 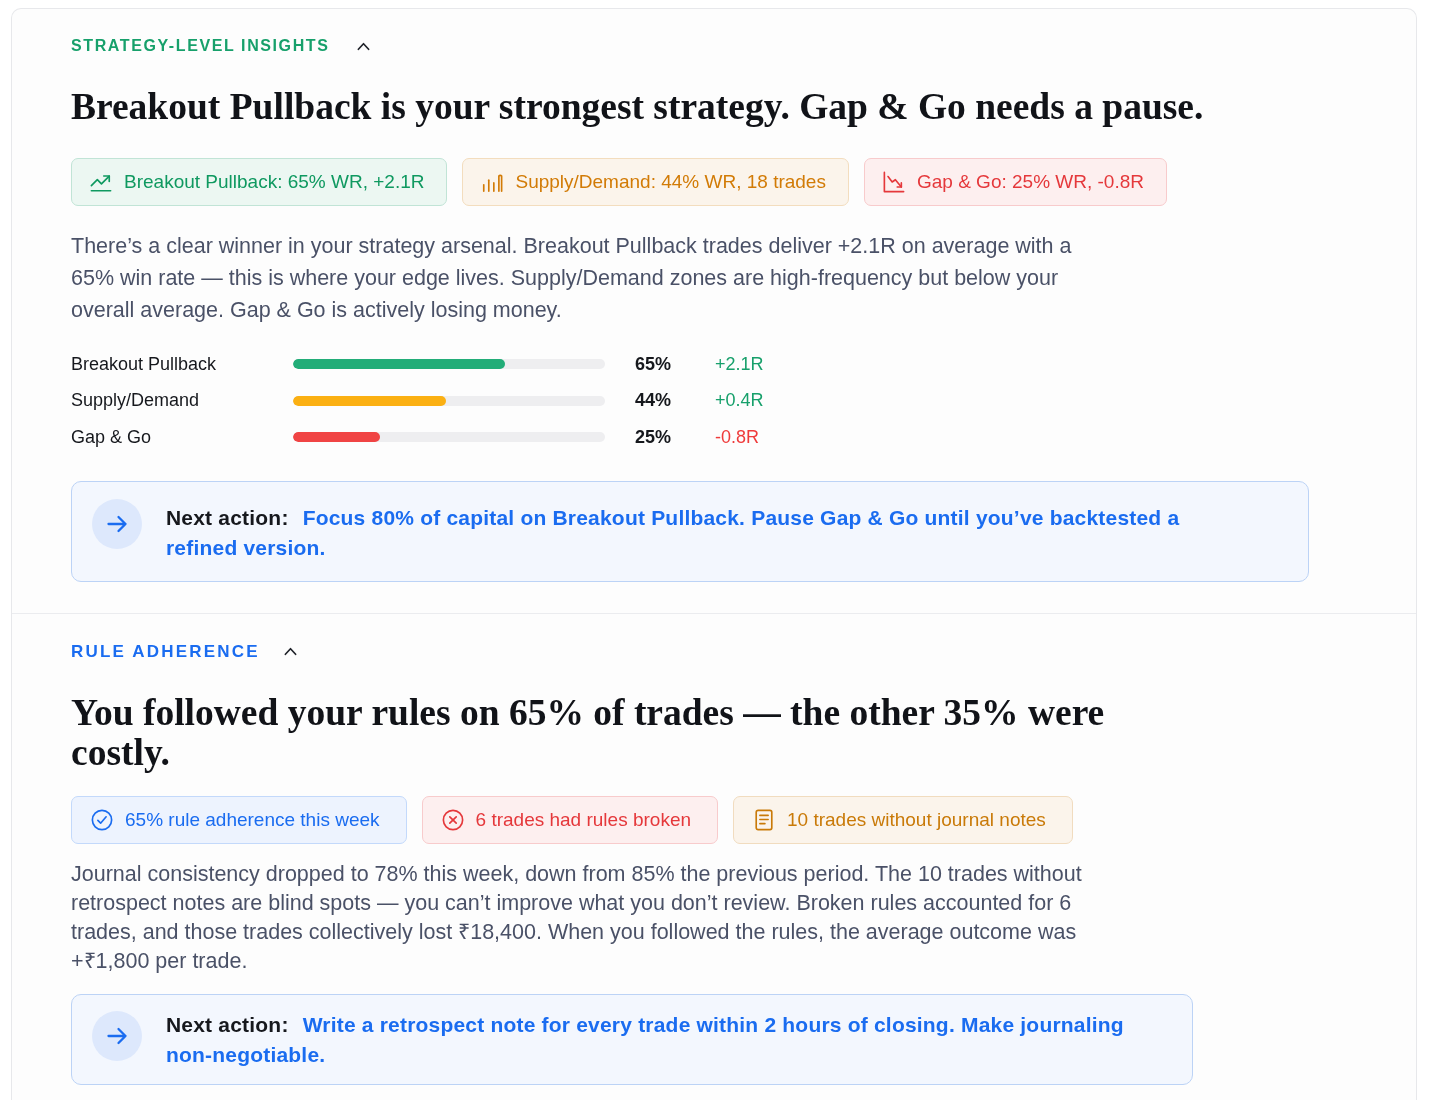 I want to click on check-circle-icon, so click(x=102, y=819).